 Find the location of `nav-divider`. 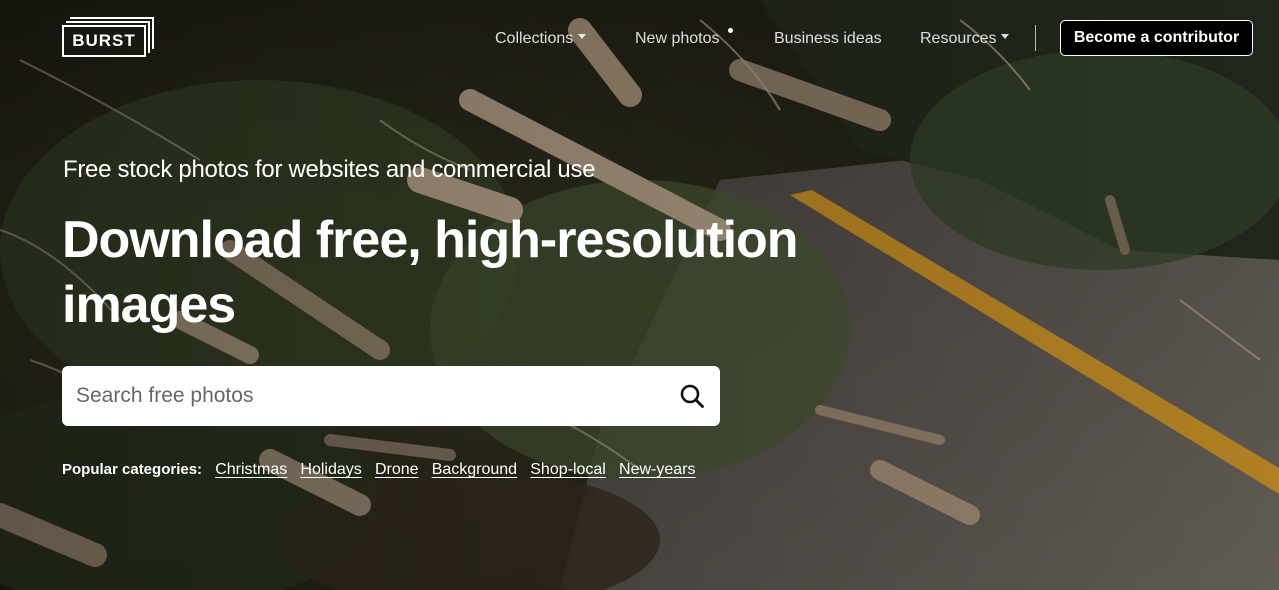

nav-divider is located at coordinates (1035, 38).